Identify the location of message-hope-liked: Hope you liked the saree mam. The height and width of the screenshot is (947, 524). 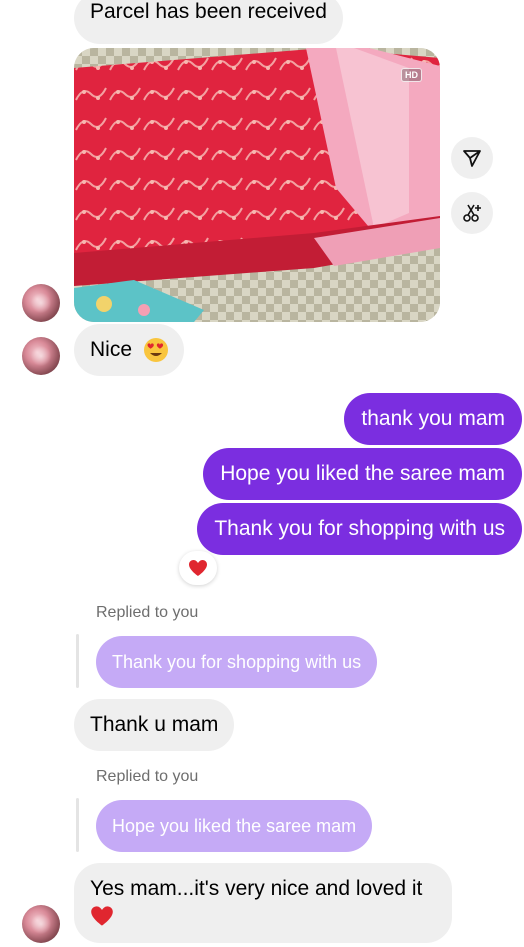
(362, 474).